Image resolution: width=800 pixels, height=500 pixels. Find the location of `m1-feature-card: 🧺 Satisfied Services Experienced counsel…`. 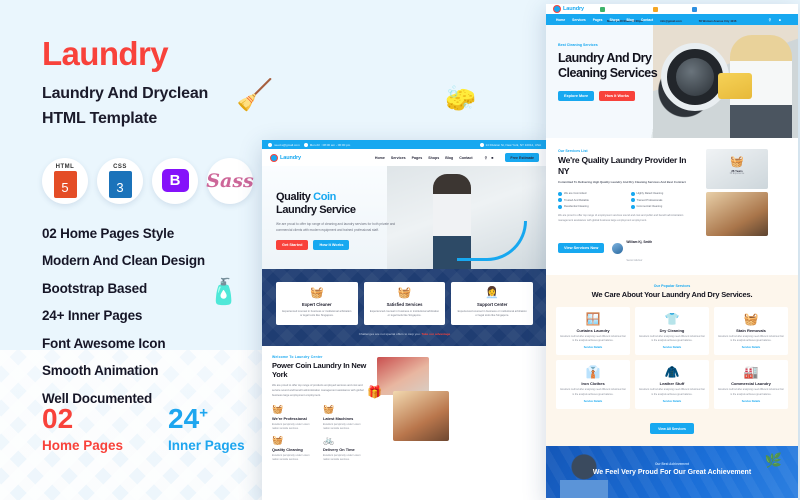

m1-feature-card: 🧺 Satisfied Services Experienced counsel… is located at coordinates (404, 303).